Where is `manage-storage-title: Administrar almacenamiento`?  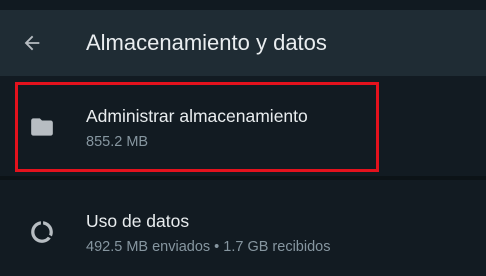
manage-storage-title: Administrar almacenamiento is located at coordinates (197, 116).